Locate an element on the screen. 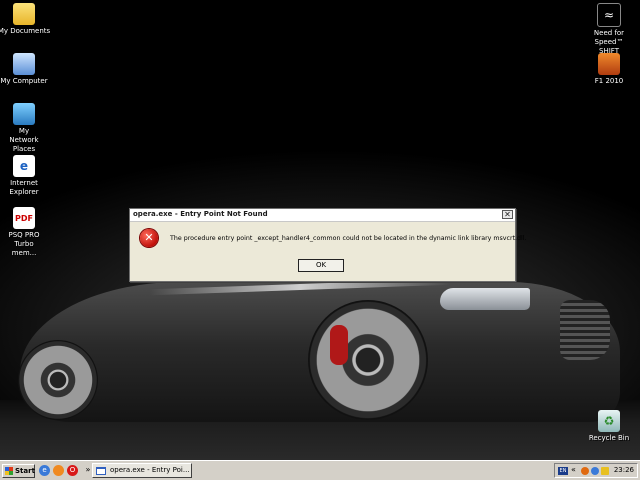 This screenshot has width=640, height=480. language-indicator: EN is located at coordinates (563, 471).